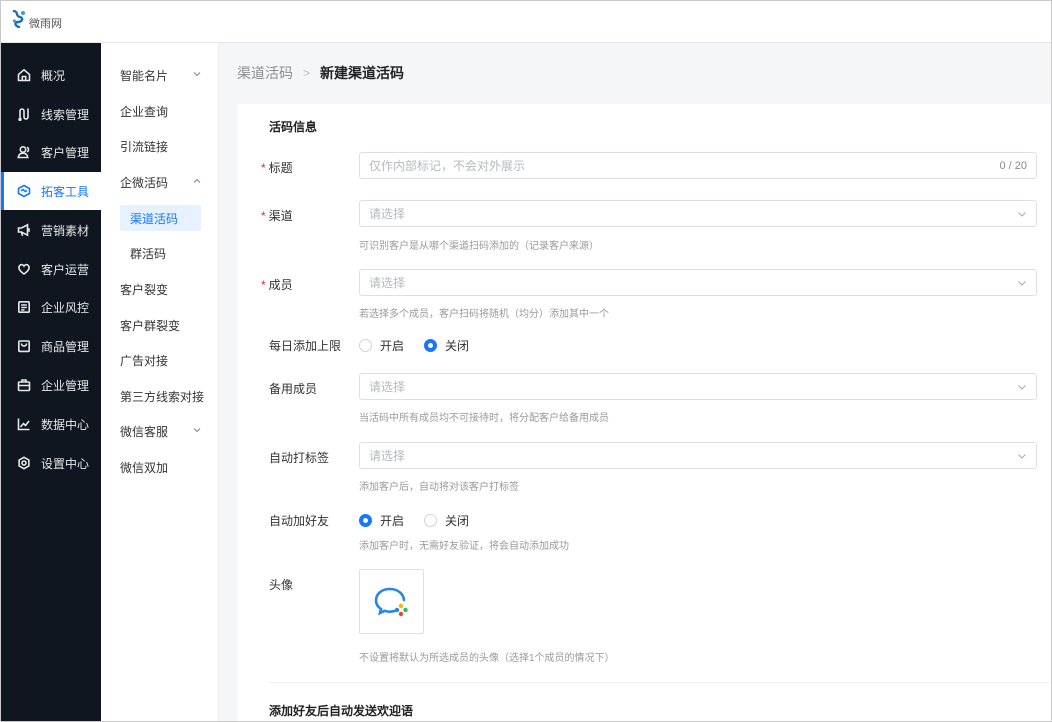 This screenshot has width=1052, height=722. I want to click on daily-limit-label: 每日添加上限, so click(305, 346).